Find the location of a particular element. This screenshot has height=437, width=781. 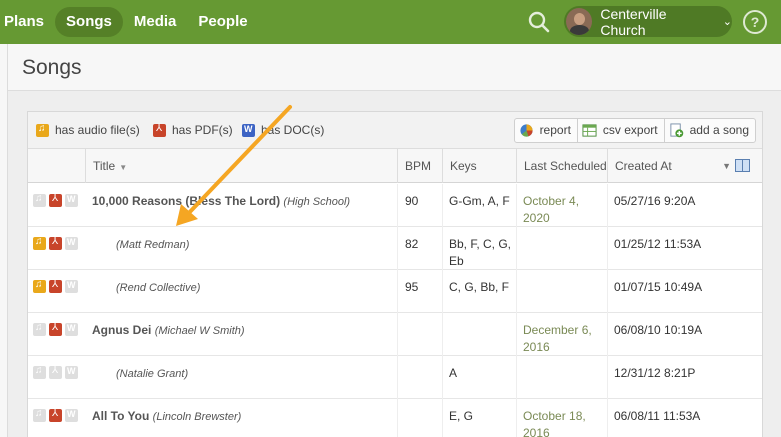

csv-export-label: csv export is located at coordinates (630, 130).